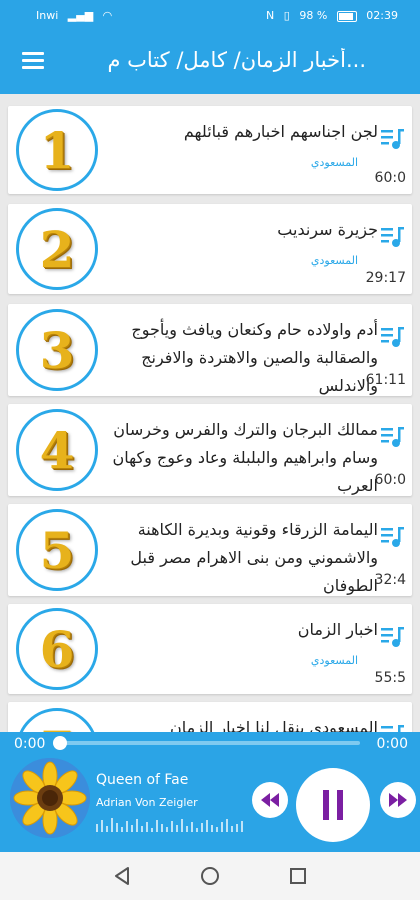  Describe the element at coordinates (385, 278) in the screenshot. I see `track-duration: 29:17` at that location.